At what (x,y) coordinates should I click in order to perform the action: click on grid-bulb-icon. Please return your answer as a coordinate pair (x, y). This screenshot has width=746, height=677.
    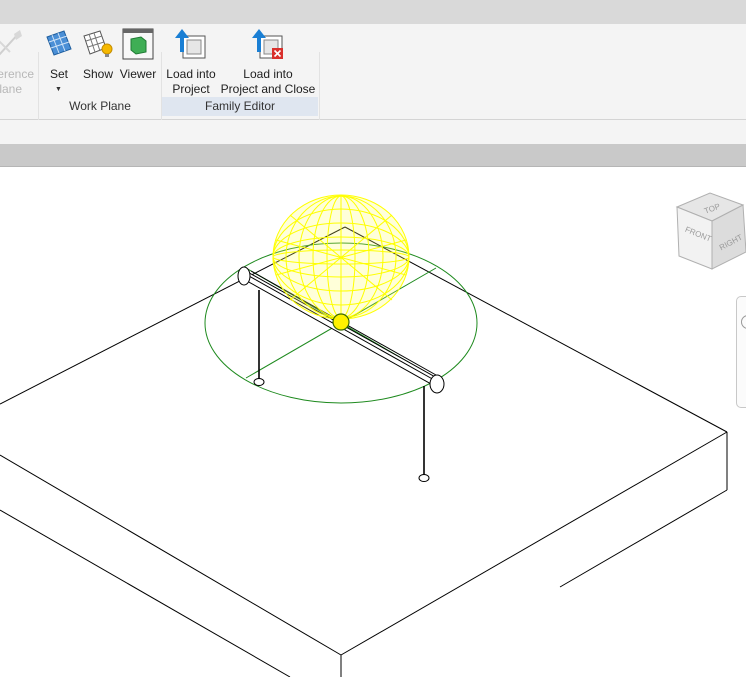
    Looking at the image, I should click on (98, 43).